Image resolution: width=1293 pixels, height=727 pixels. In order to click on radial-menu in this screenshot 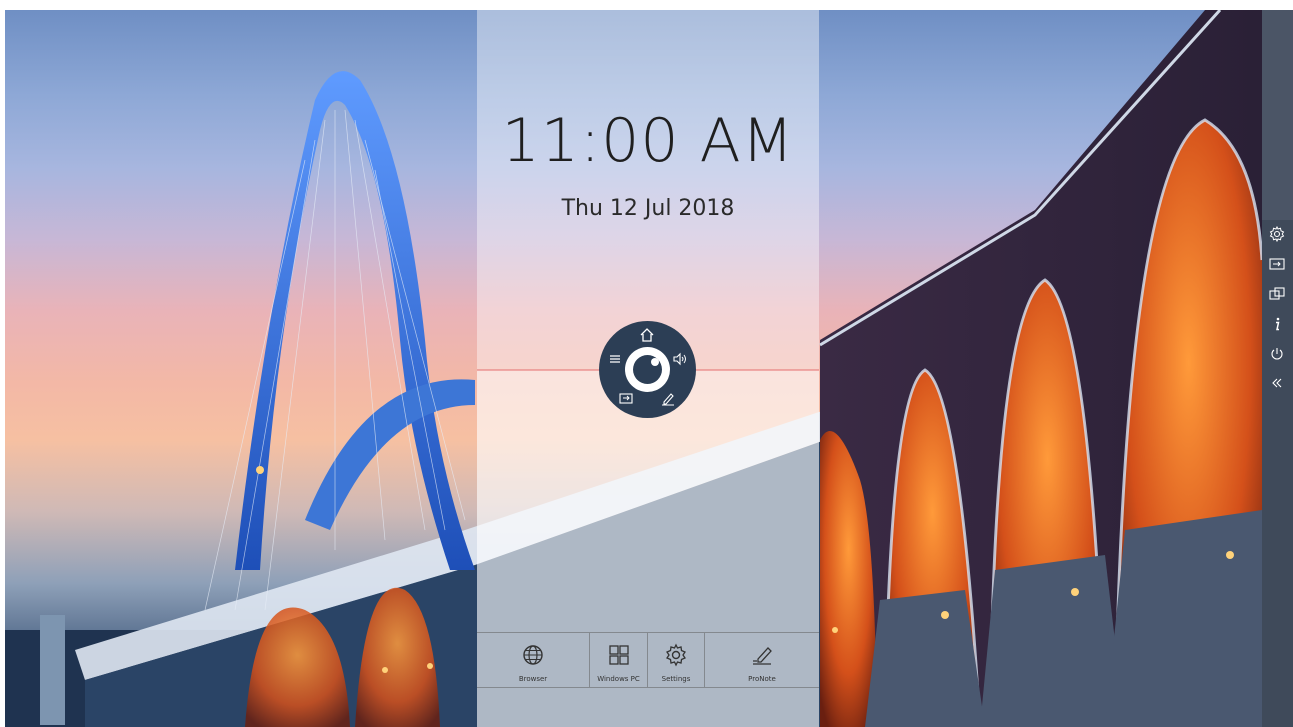, I will do `click(647, 369)`.